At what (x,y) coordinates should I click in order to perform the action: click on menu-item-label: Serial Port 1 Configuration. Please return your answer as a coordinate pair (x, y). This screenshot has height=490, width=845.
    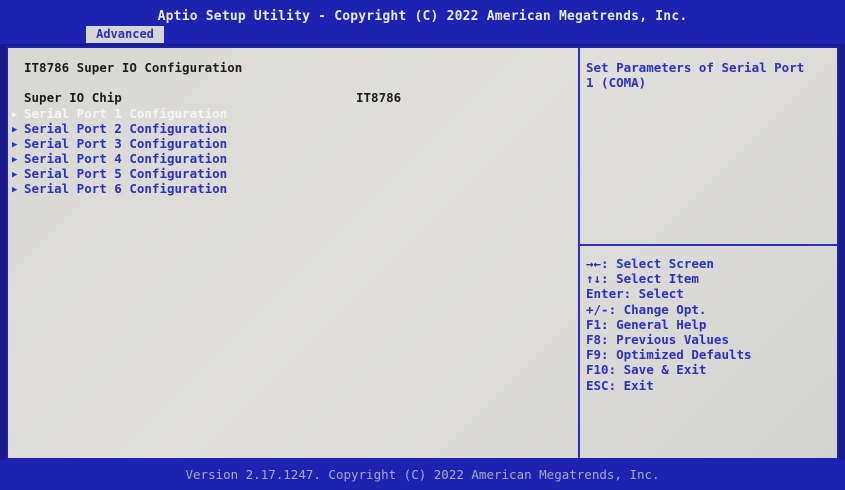
    Looking at the image, I should click on (126, 113).